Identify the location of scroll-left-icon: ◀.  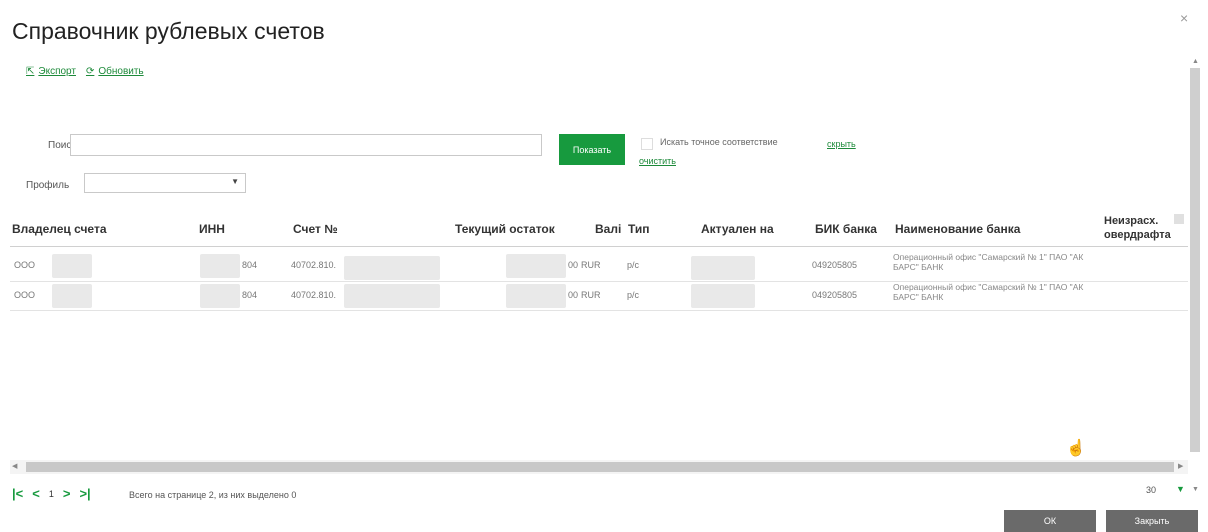
(14, 466).